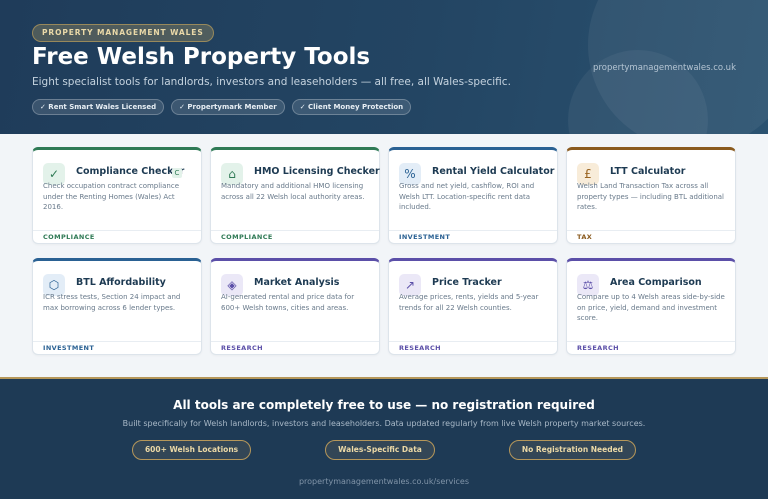 Image resolution: width=768 pixels, height=499 pixels. What do you see at coordinates (130, 171) in the screenshot?
I see `tool-title: Compliance Checker` at bounding box center [130, 171].